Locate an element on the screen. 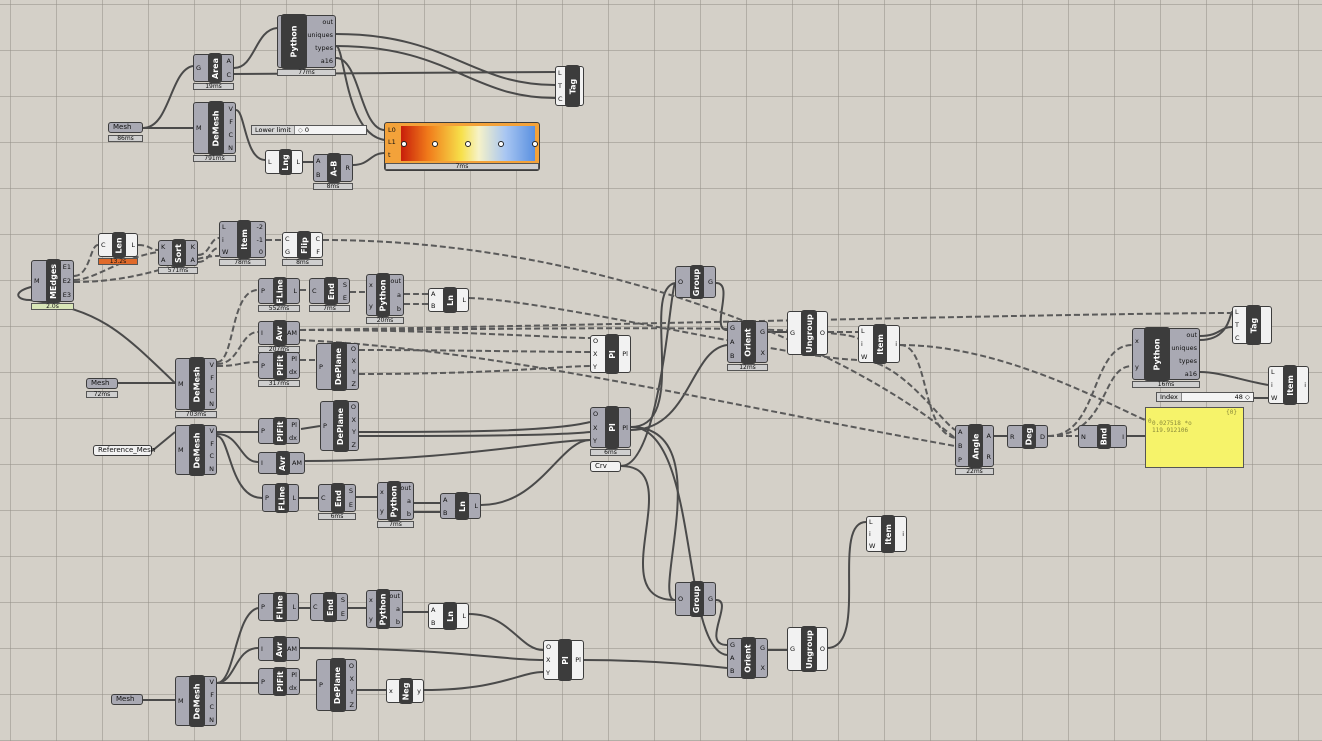  component-body: Group O G is located at coordinates (695, 282).